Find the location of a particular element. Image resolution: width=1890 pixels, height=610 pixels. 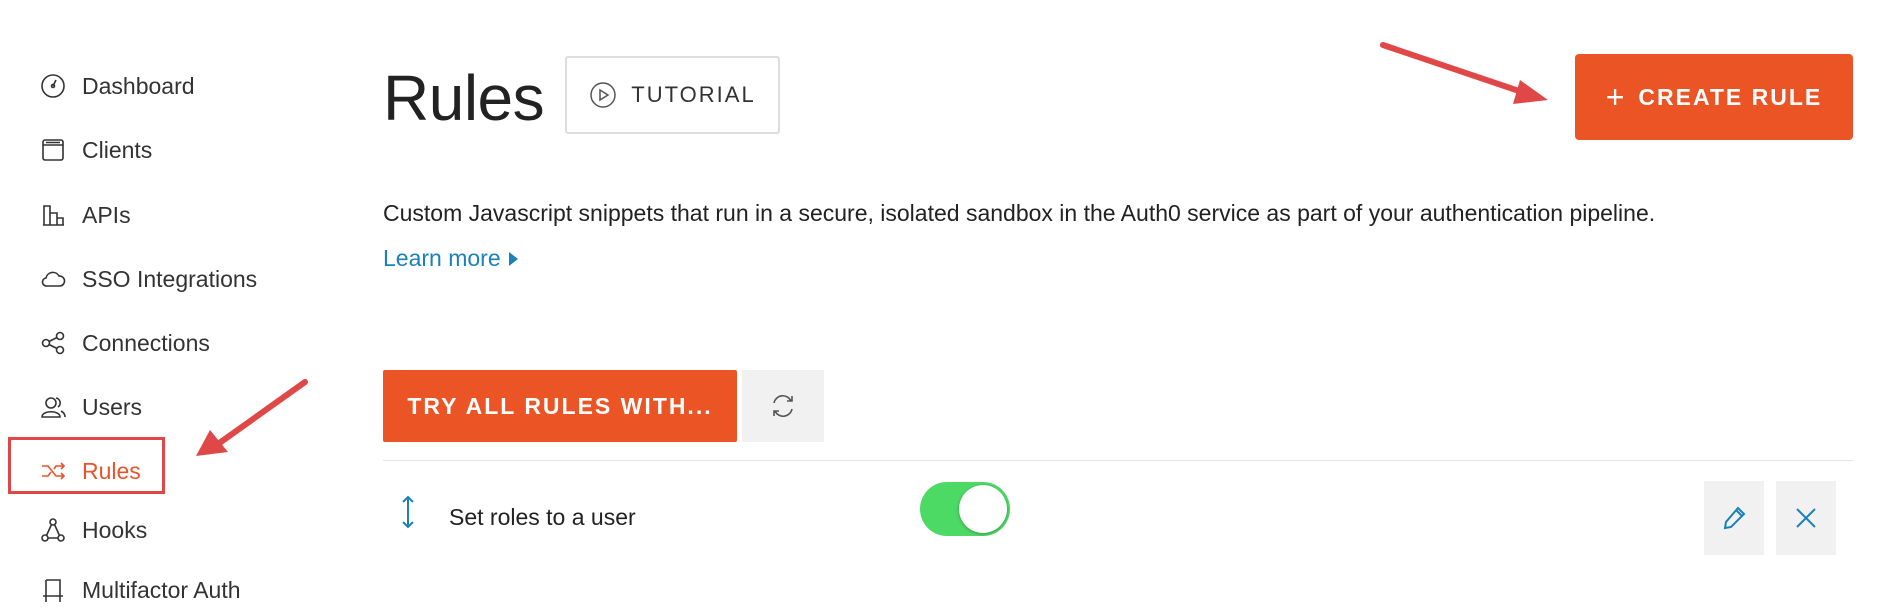

plus-icon: + is located at coordinates (1616, 97).